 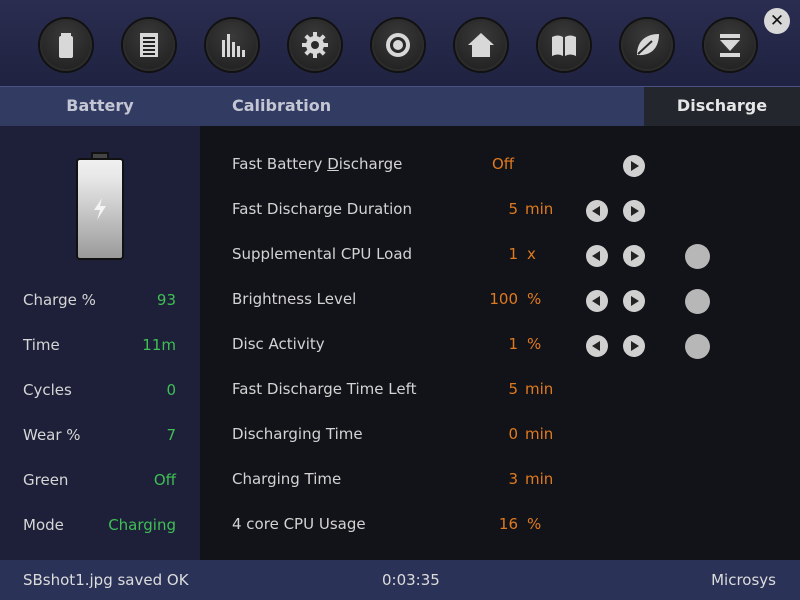 I want to click on row-label: Fast Battery Discharge, so click(x=317, y=164).